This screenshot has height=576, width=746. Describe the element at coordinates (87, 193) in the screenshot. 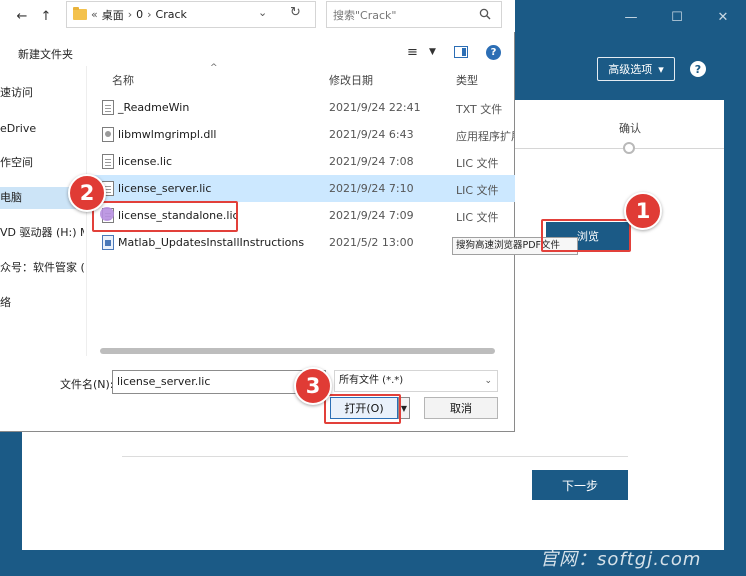

I see `step-badge-2: 2` at that location.